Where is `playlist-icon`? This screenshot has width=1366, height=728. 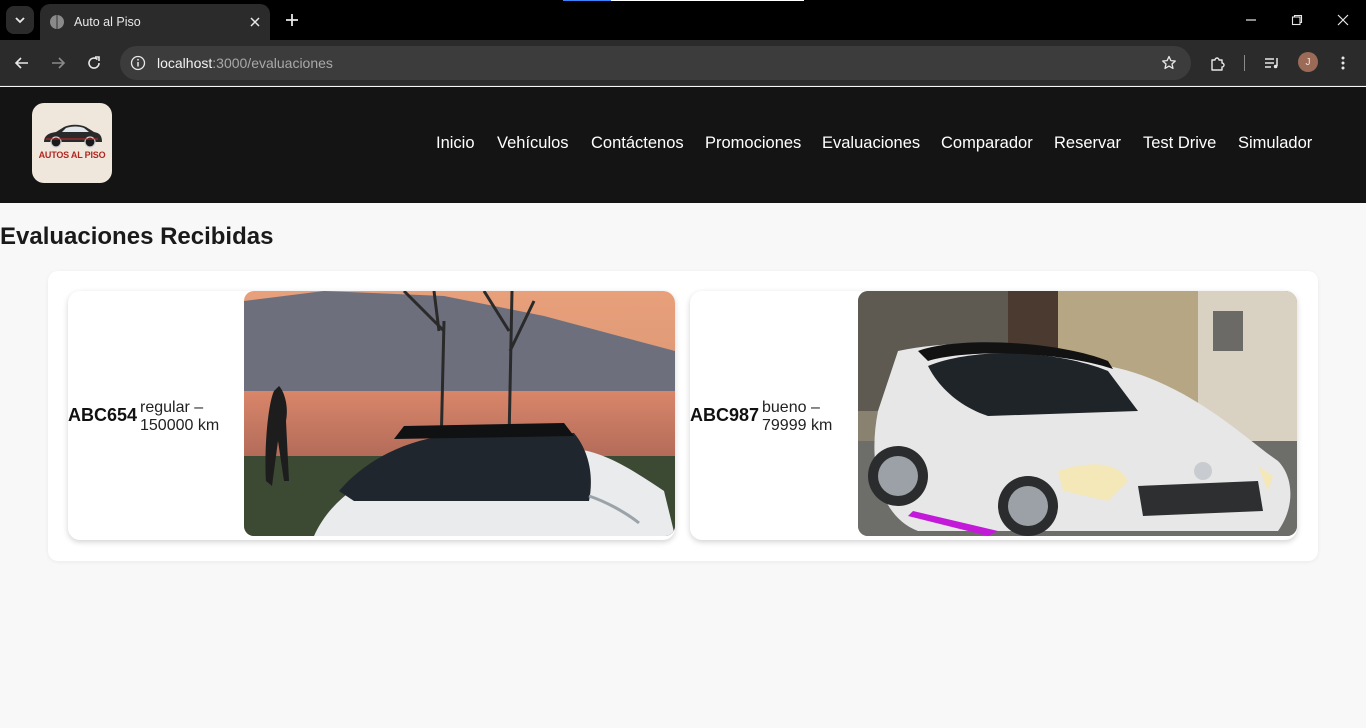
playlist-icon is located at coordinates (1271, 63).